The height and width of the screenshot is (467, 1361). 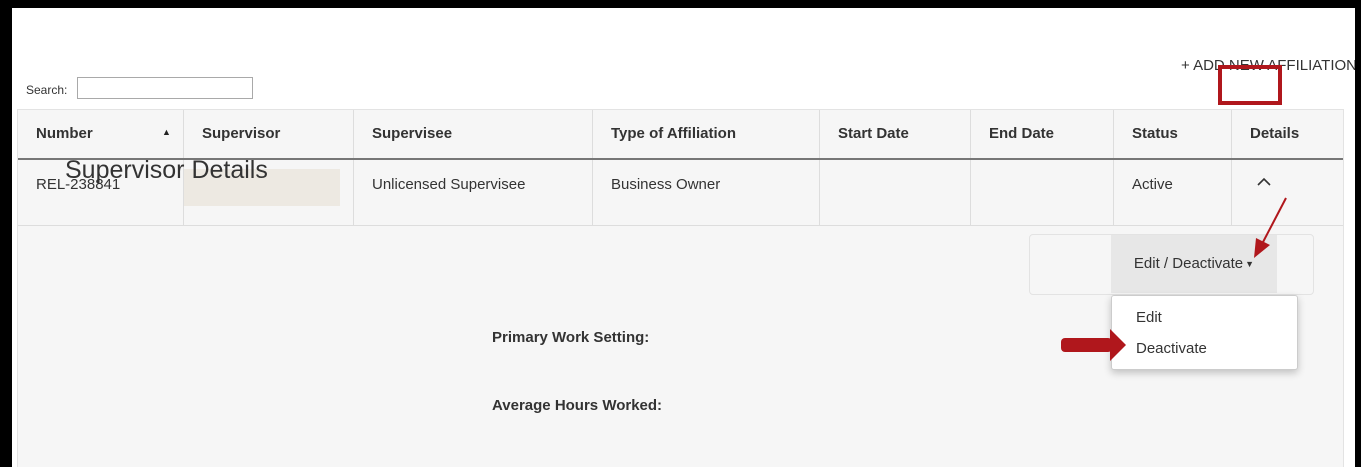 What do you see at coordinates (1041, 134) in the screenshot?
I see `column-header-end-date: End Date` at bounding box center [1041, 134].